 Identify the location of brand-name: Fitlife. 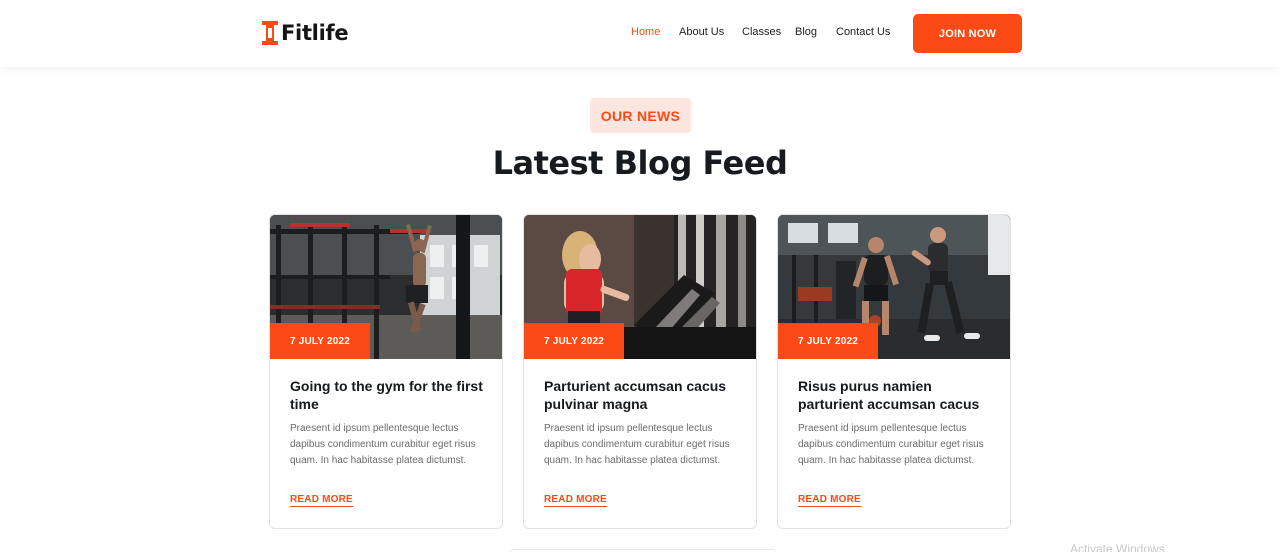
(315, 33).